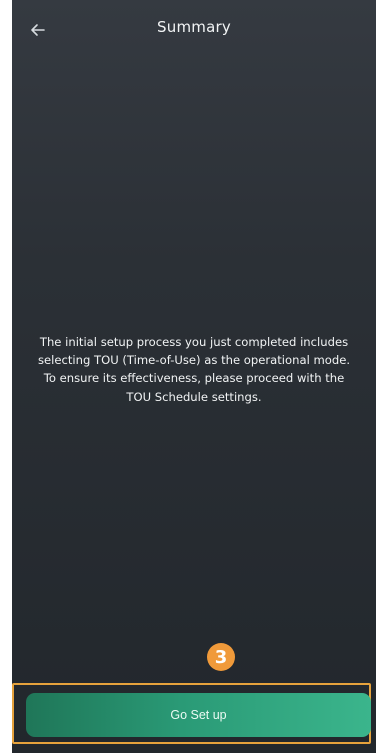 This screenshot has height=753, width=376. Describe the element at coordinates (194, 27) in the screenshot. I see `page-title: Summary` at that location.